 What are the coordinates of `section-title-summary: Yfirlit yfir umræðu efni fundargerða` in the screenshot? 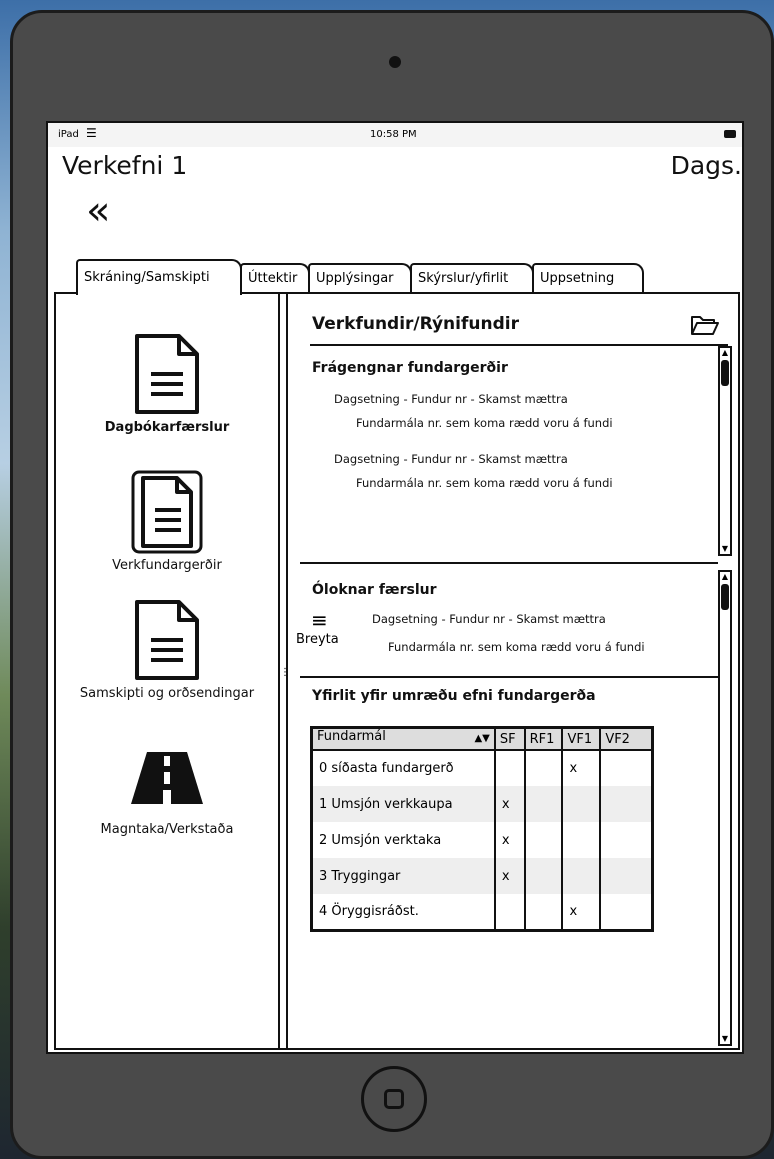 It's located at (454, 696).